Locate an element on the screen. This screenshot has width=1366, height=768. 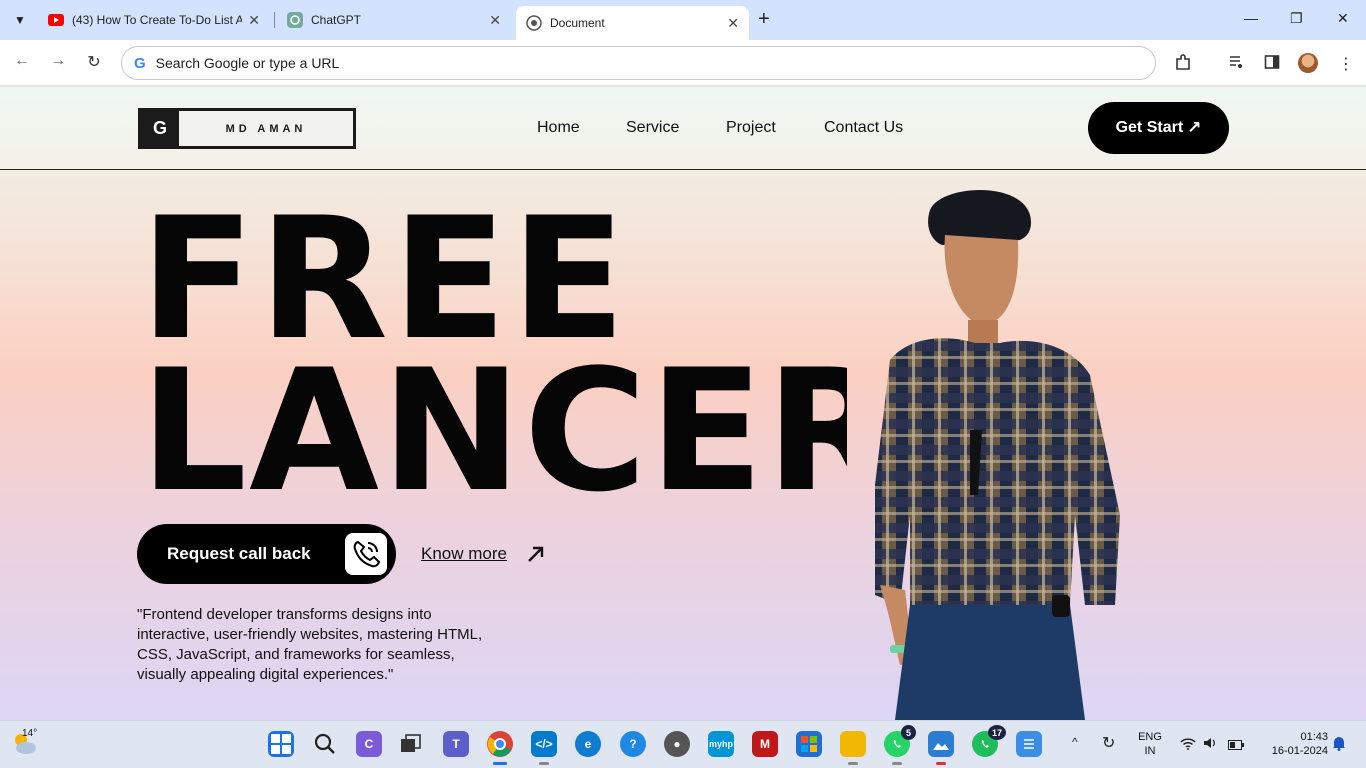
tab-title: Document is located at coordinates (577, 23).